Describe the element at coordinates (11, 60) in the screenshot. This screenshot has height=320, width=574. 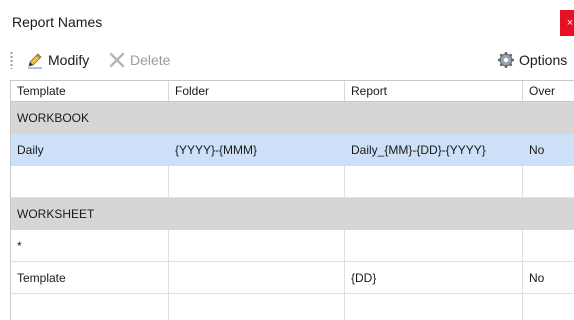
I see `toolbar-grip` at that location.